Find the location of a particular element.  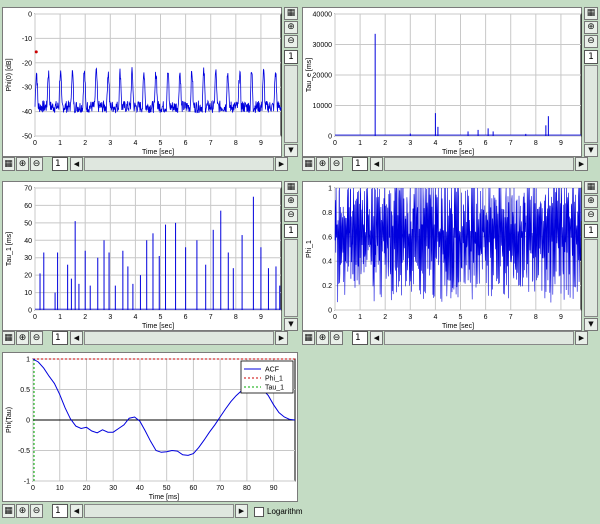

y-tick-label: 30000 is located at coordinates (323, 45).